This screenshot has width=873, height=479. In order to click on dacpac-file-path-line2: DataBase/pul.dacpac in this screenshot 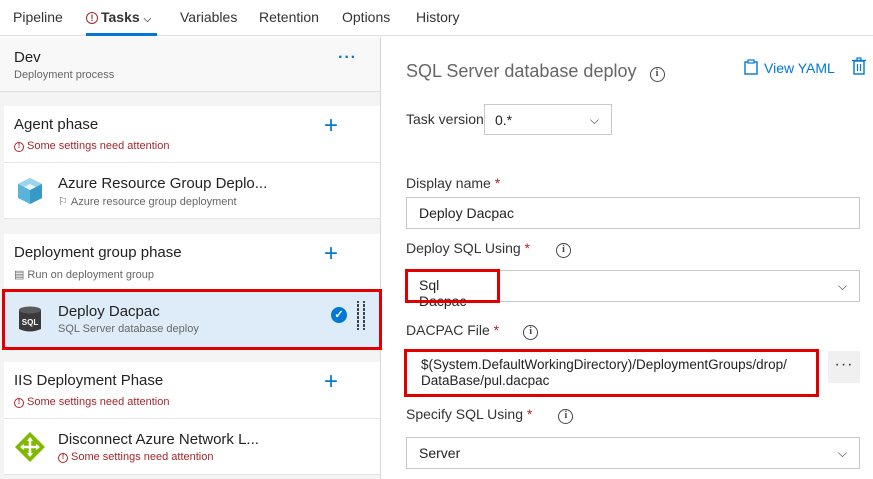, I will do `click(485, 380)`.